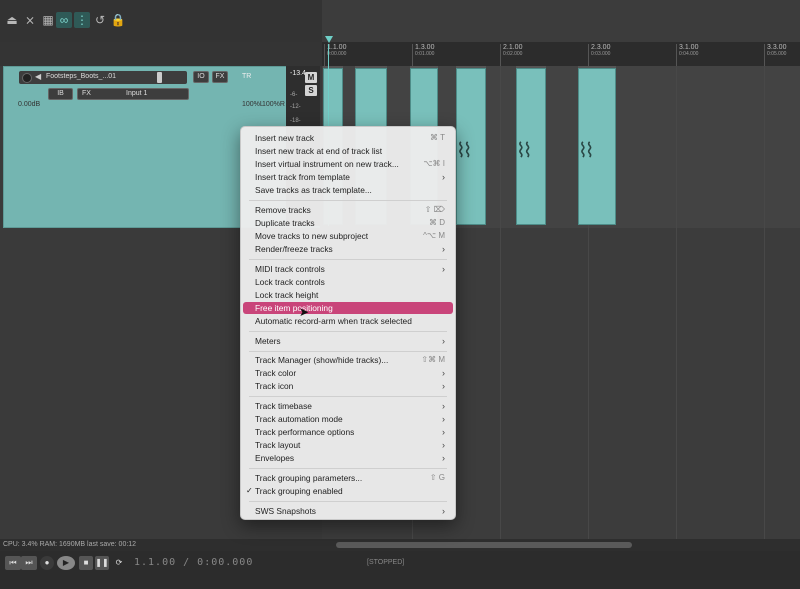 This screenshot has height=589, width=800. Describe the element at coordinates (298, 73) in the screenshot. I see `meter-peak-readout: -13.4` at that location.